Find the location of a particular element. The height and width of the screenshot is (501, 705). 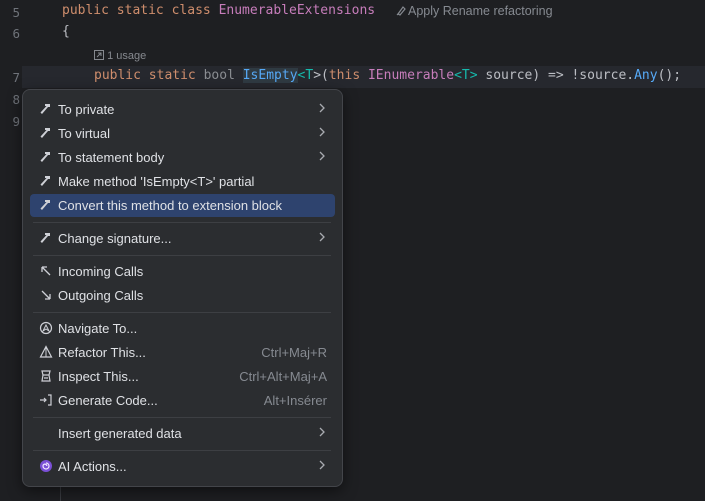

class-name: EnumerableExtensions is located at coordinates (297, 10).